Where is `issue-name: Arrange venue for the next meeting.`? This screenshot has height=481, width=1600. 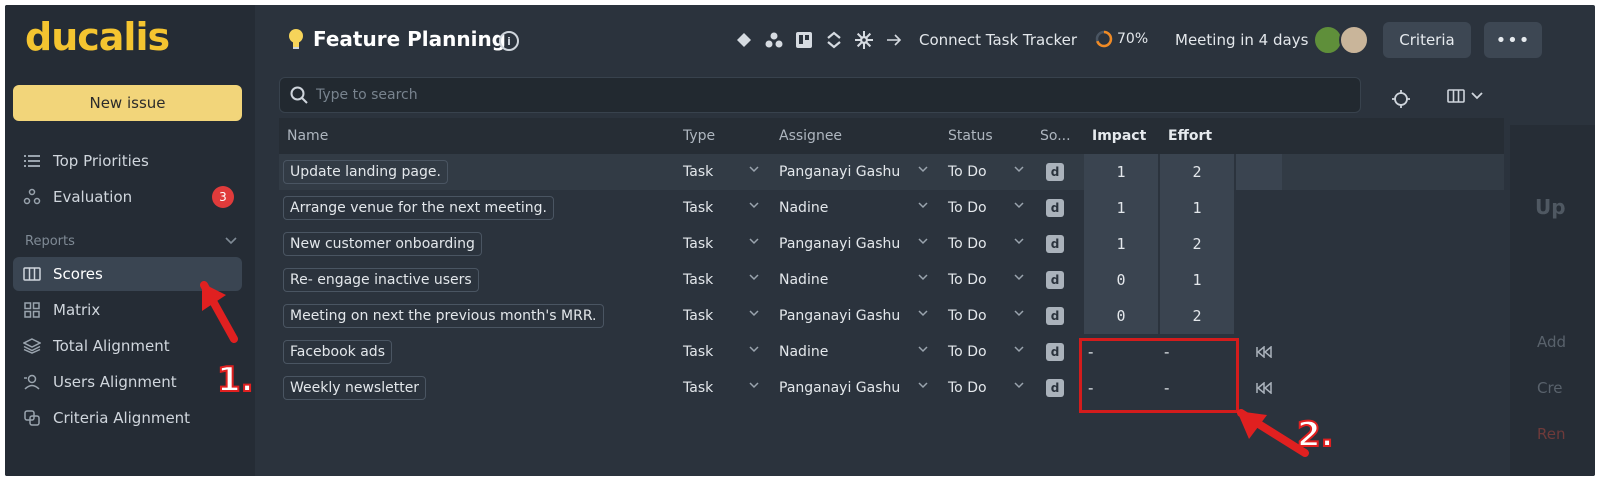 issue-name: Arrange venue for the next meeting. is located at coordinates (418, 208).